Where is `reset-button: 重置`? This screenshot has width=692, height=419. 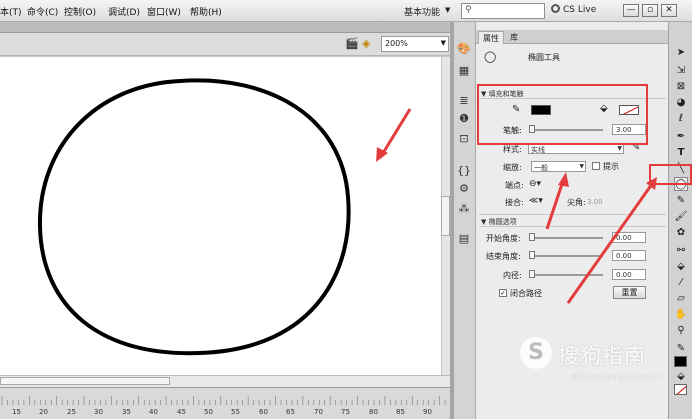
reset-button: 重置 is located at coordinates (629, 292).